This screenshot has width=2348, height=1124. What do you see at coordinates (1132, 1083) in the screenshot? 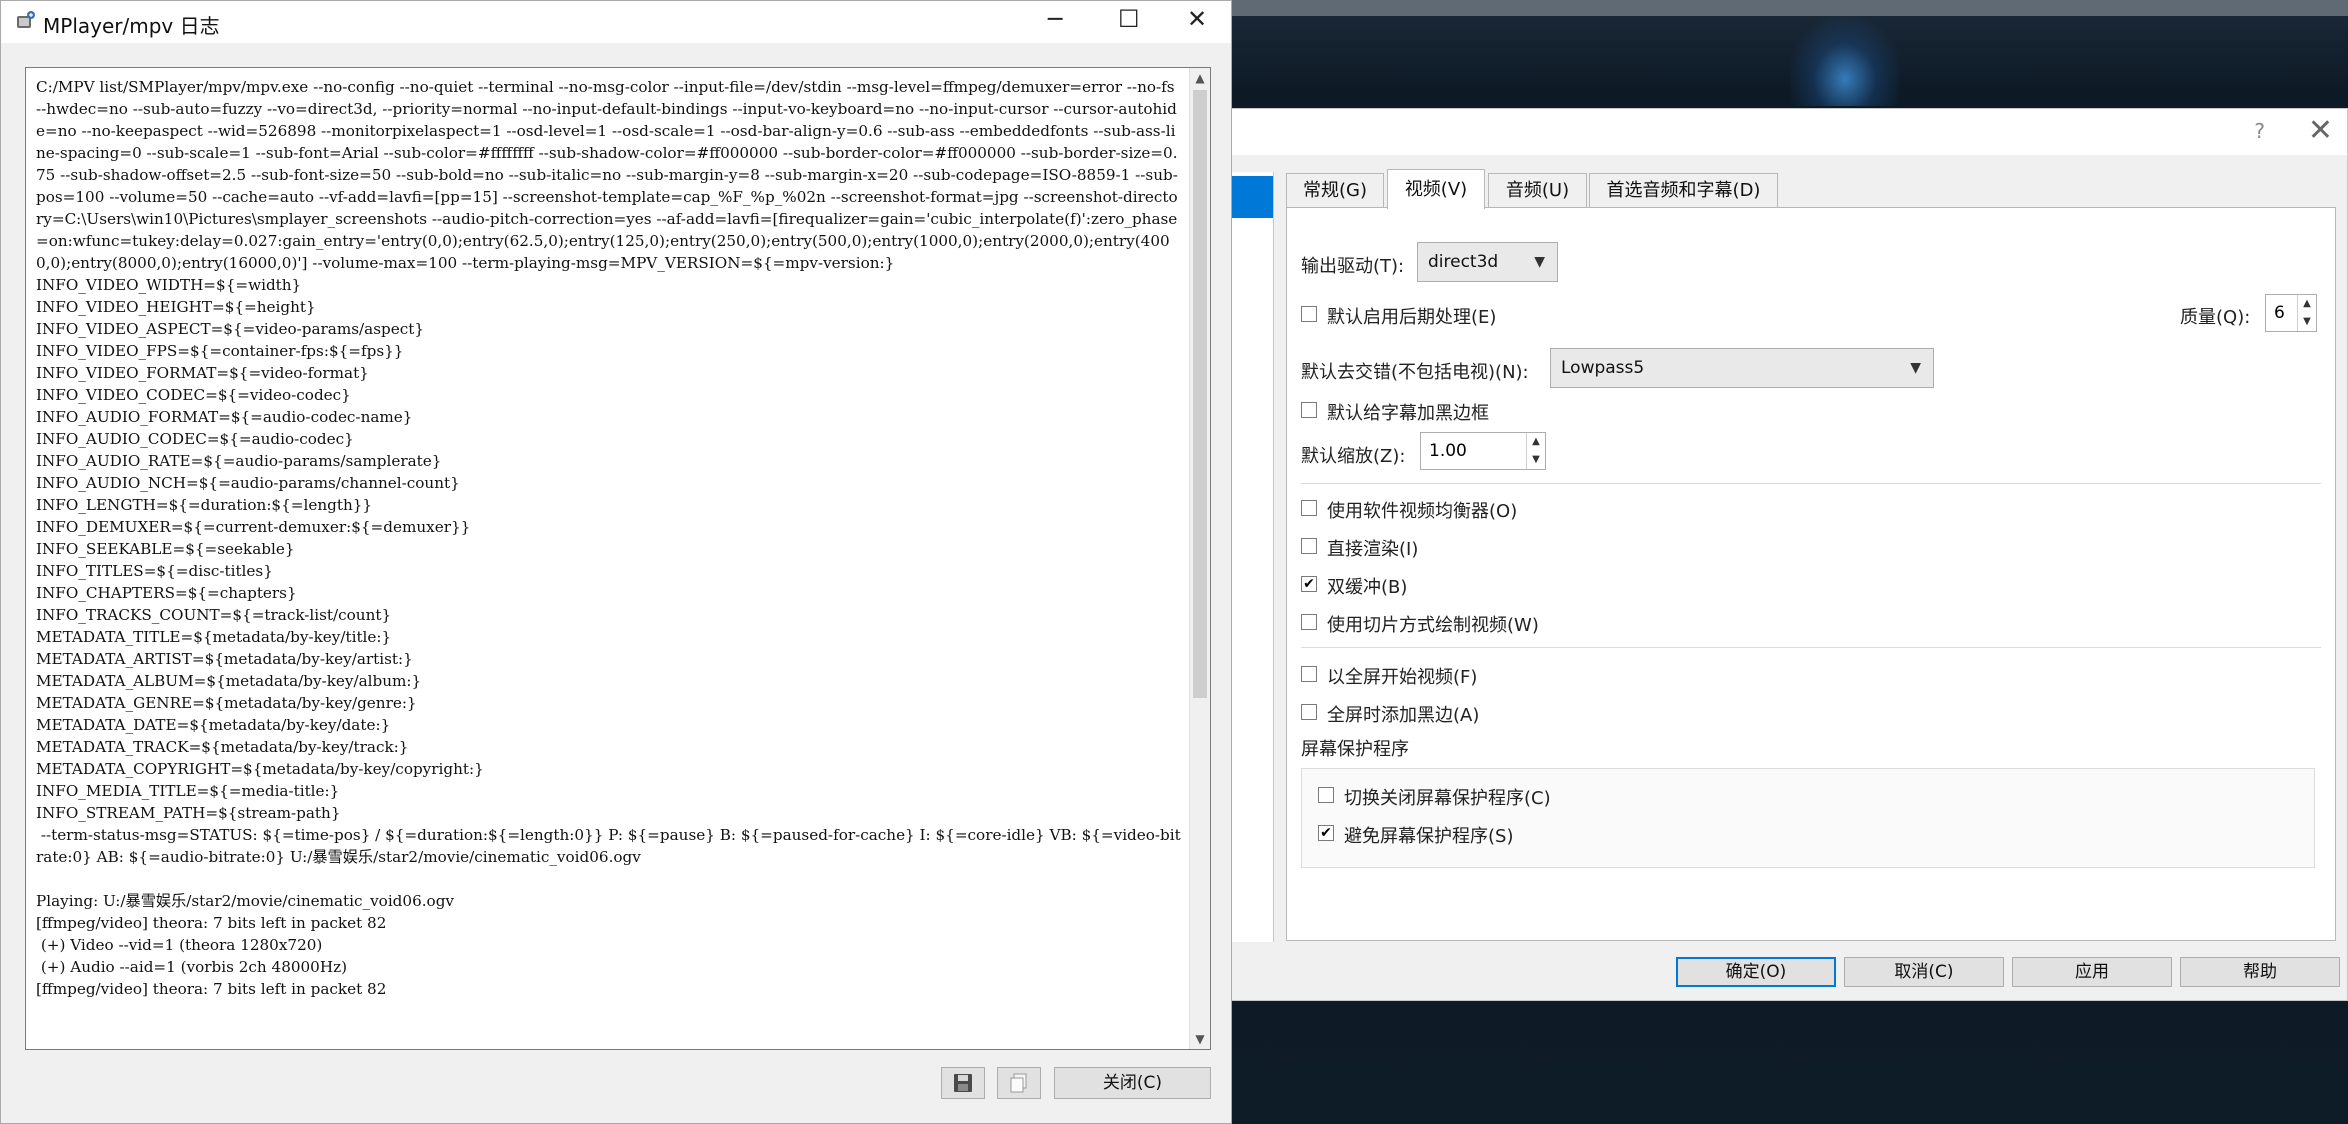
I see `log-close-button: 关闭(C)` at bounding box center [1132, 1083].